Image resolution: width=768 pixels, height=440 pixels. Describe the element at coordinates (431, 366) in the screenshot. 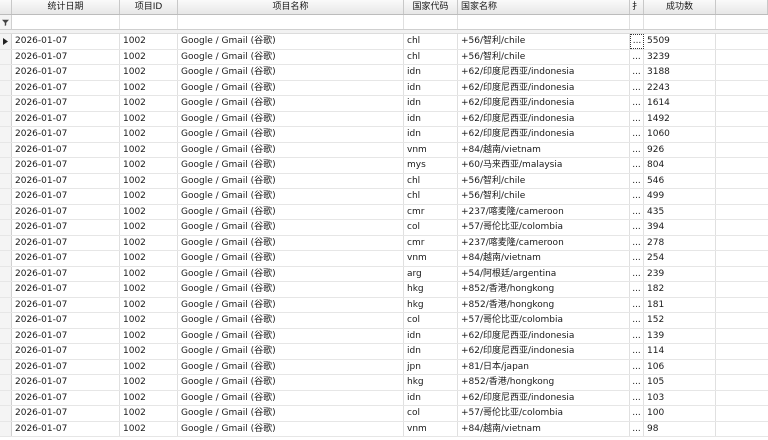

I see `cell-country-code: jpn` at that location.